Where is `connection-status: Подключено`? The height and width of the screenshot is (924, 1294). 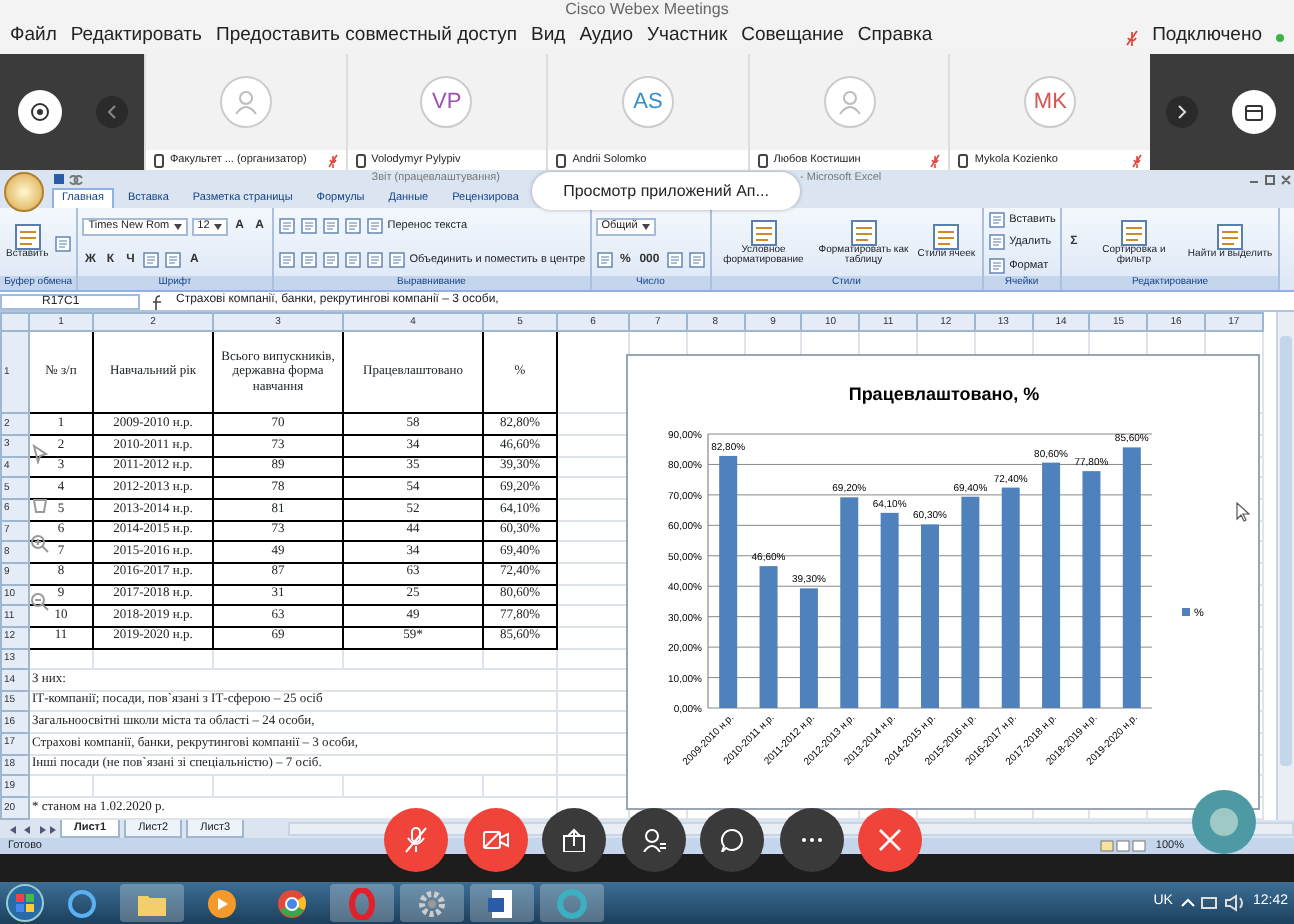
connection-status: Подключено is located at coordinates (1207, 36).